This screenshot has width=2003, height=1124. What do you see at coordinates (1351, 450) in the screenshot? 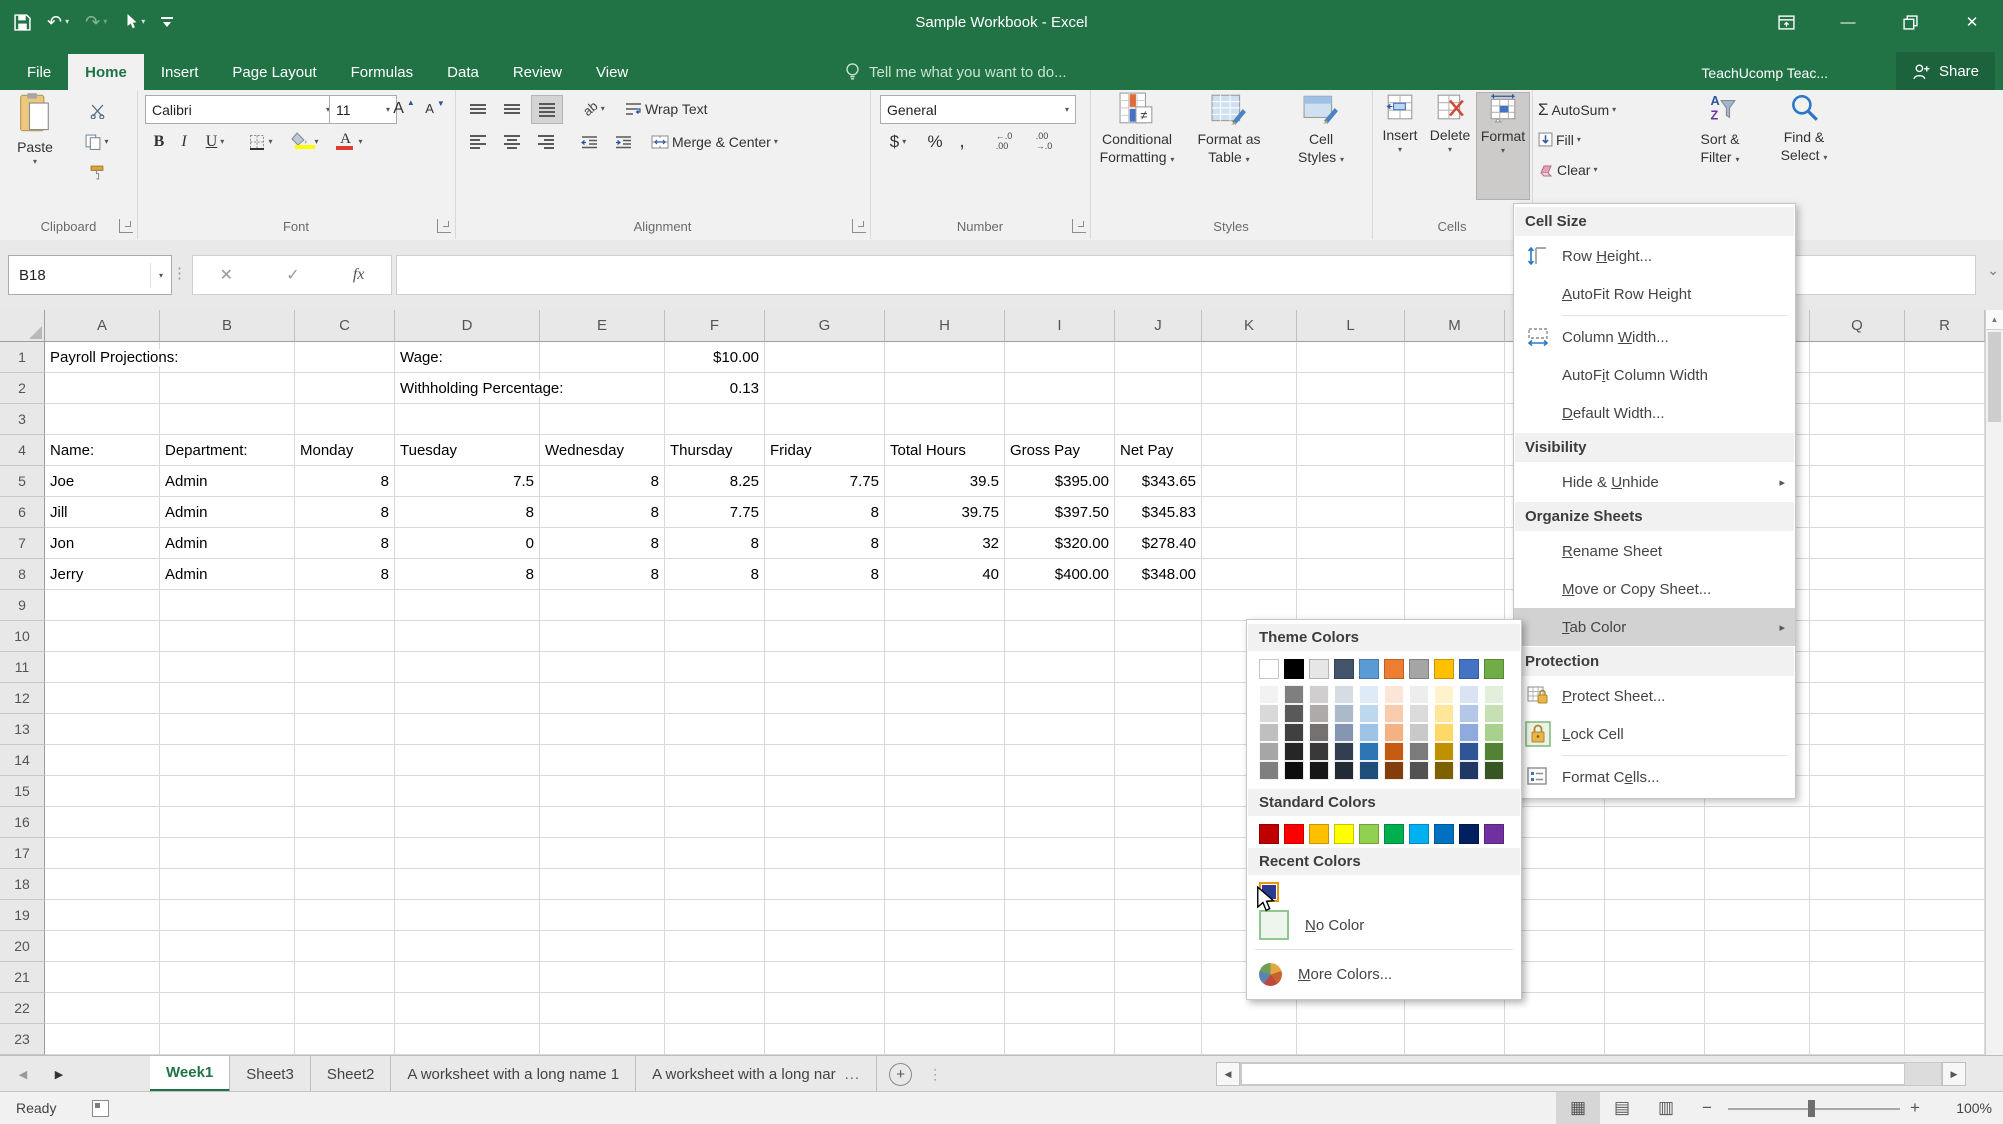
I see `cell-L4` at bounding box center [1351, 450].